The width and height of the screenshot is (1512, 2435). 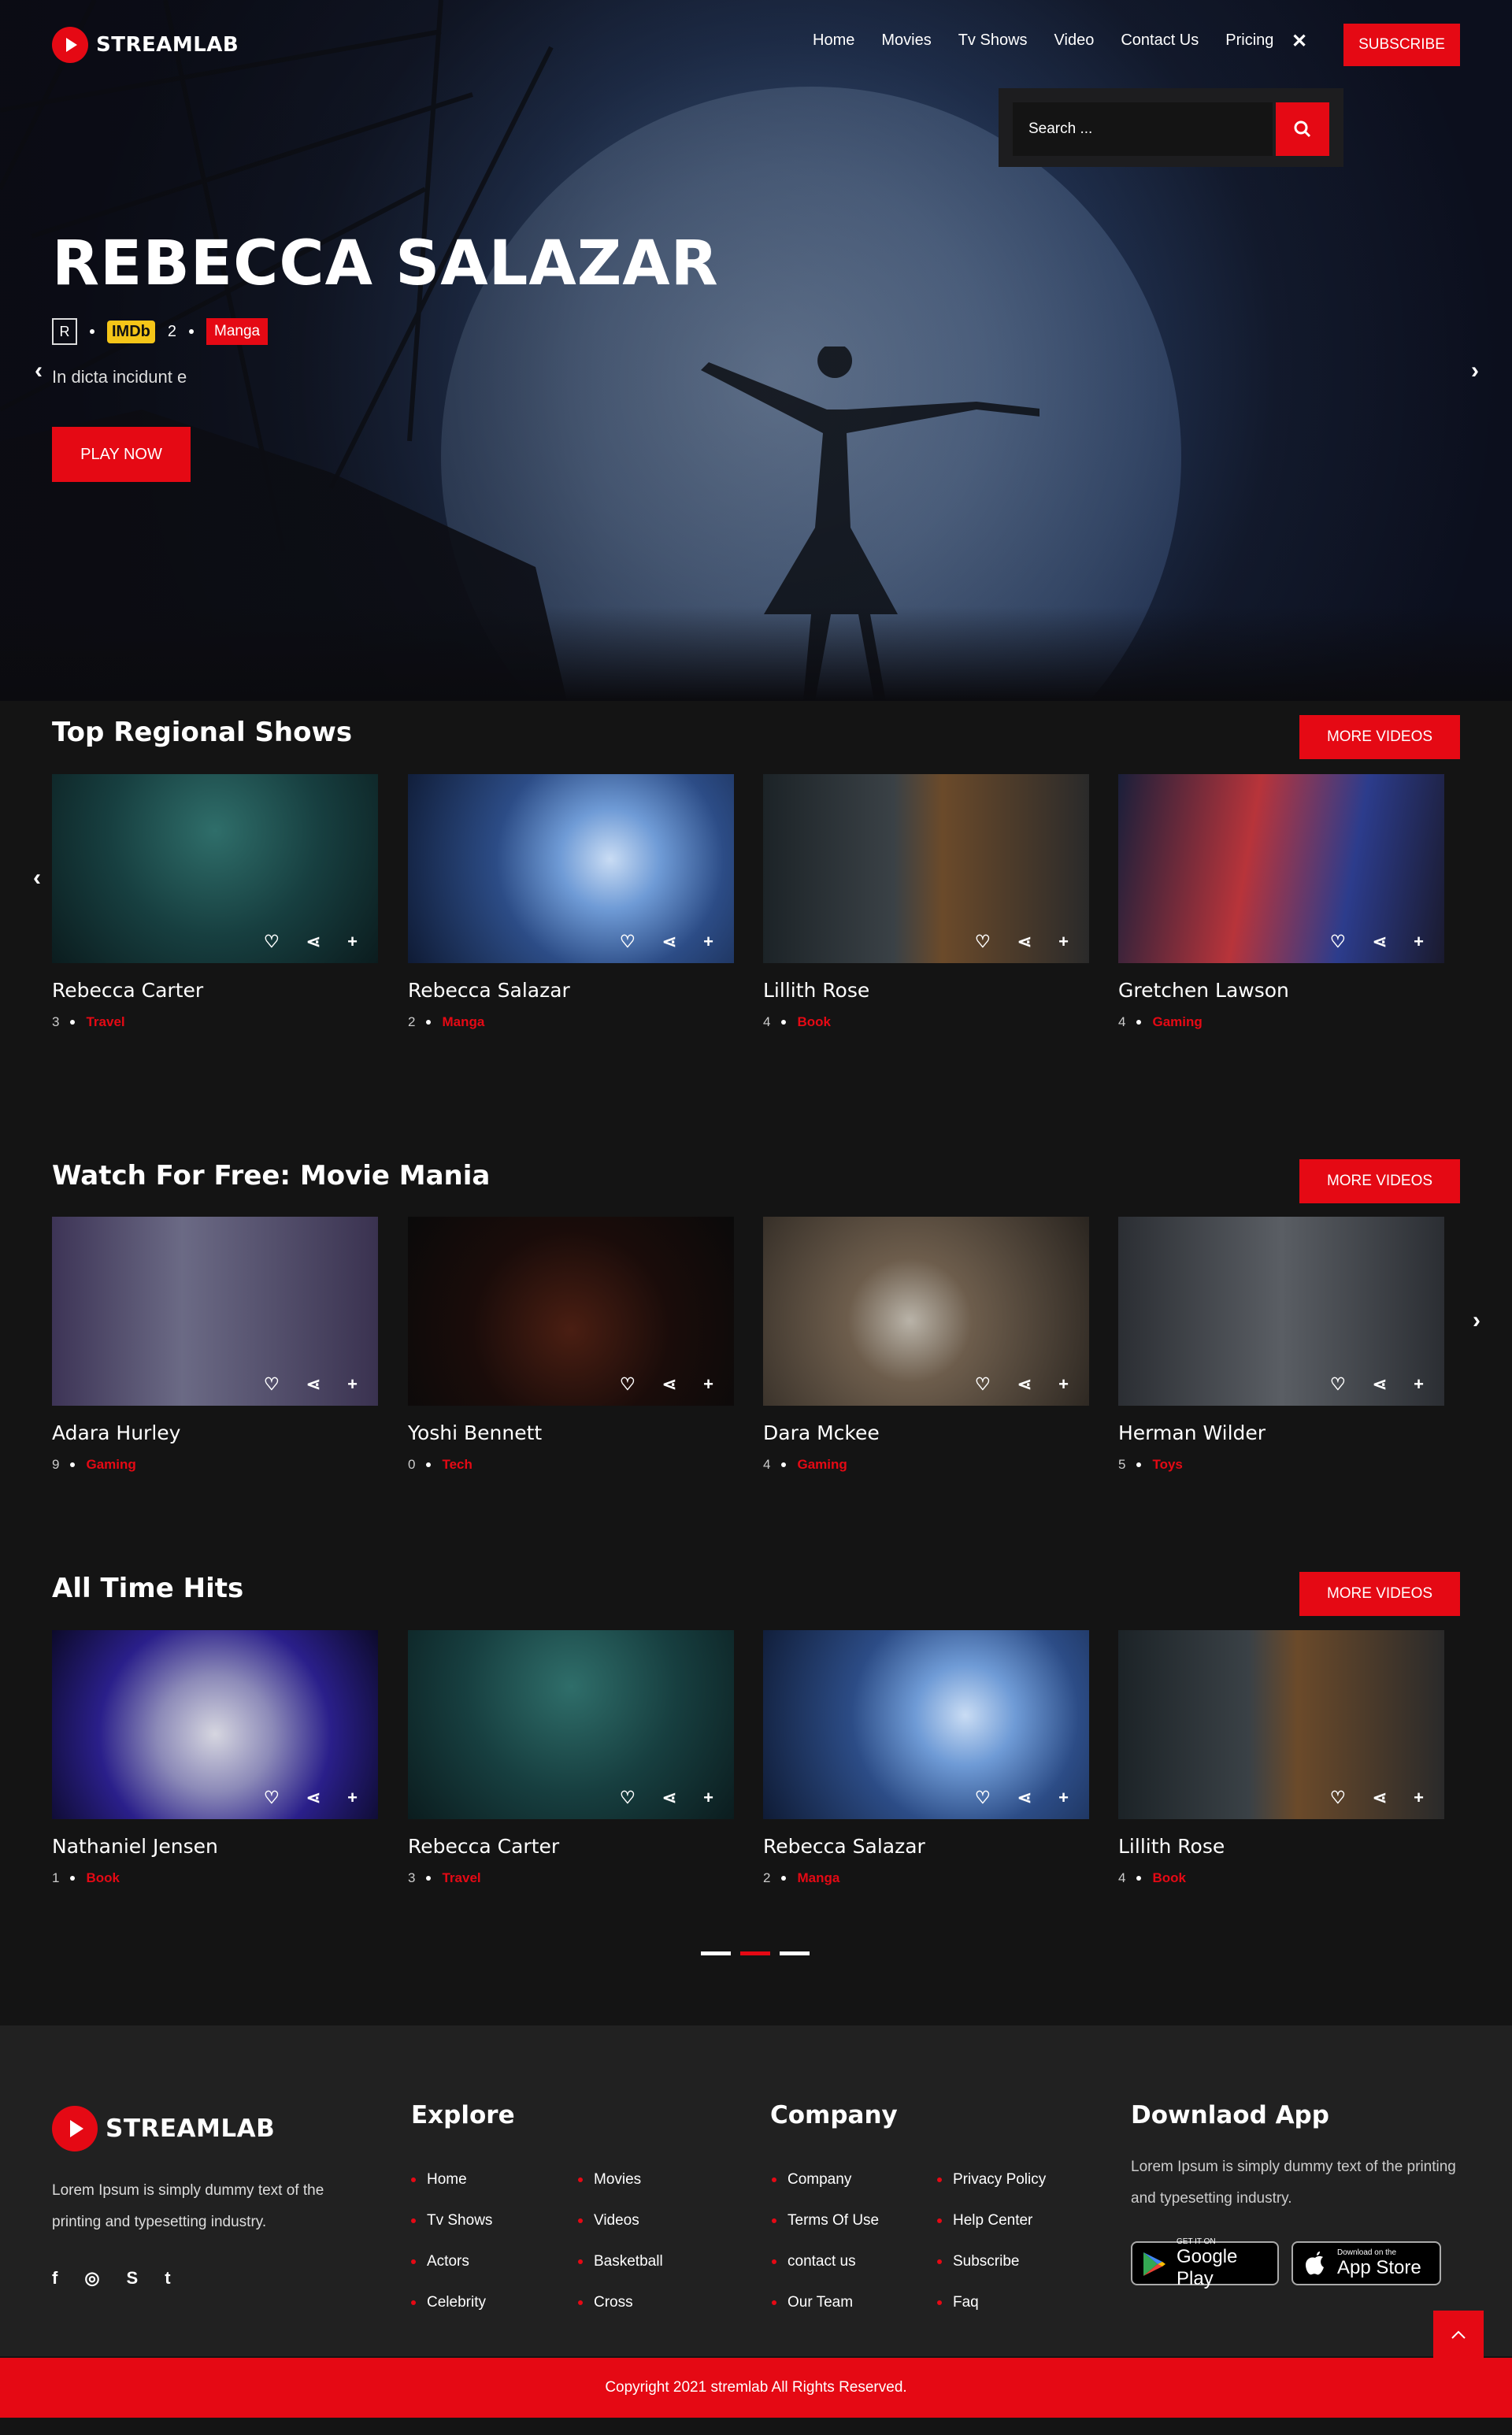 I want to click on pagination-dot, so click(x=716, y=1953).